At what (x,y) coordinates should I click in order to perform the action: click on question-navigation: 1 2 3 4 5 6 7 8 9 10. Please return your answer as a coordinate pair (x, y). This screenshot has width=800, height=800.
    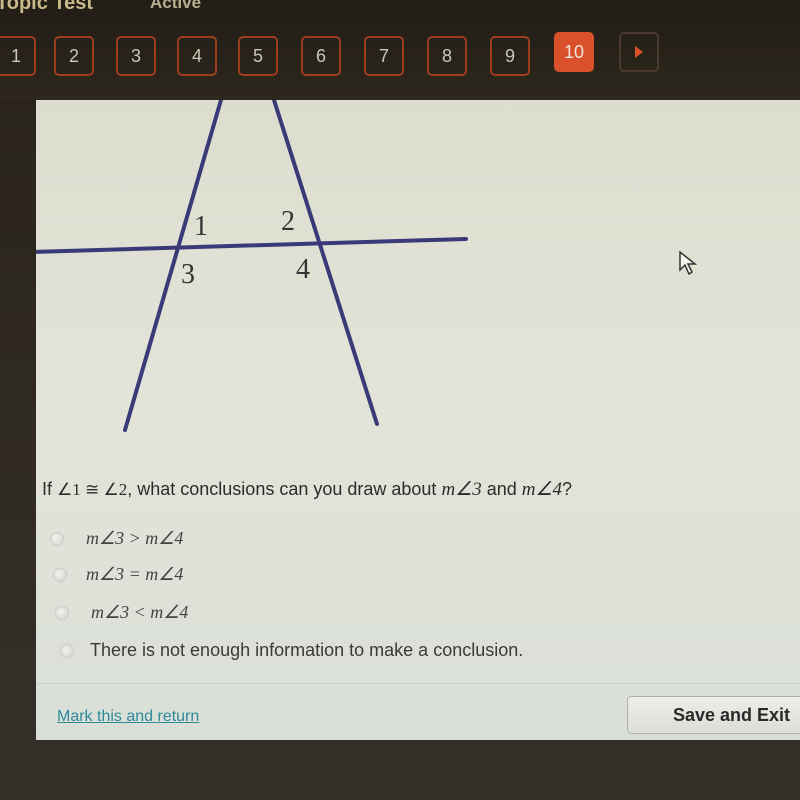
    Looking at the image, I should click on (400, 56).